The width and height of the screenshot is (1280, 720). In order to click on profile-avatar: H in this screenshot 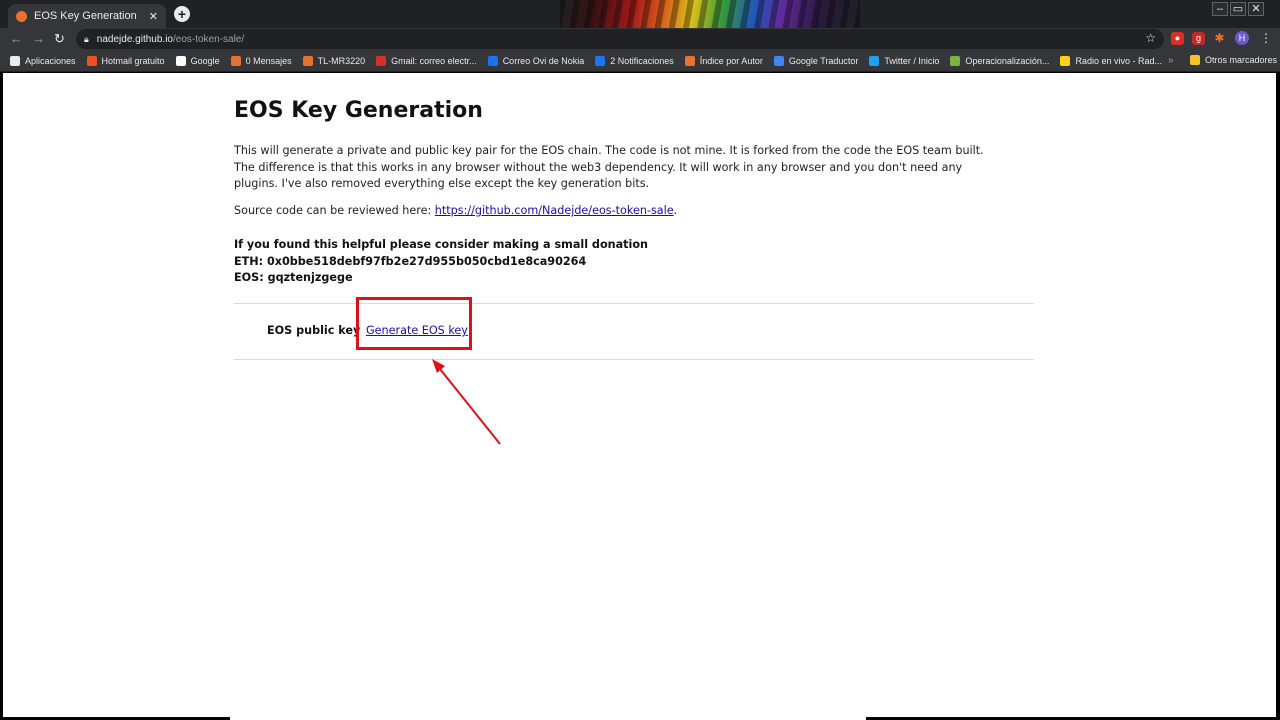, I will do `click(1242, 38)`.